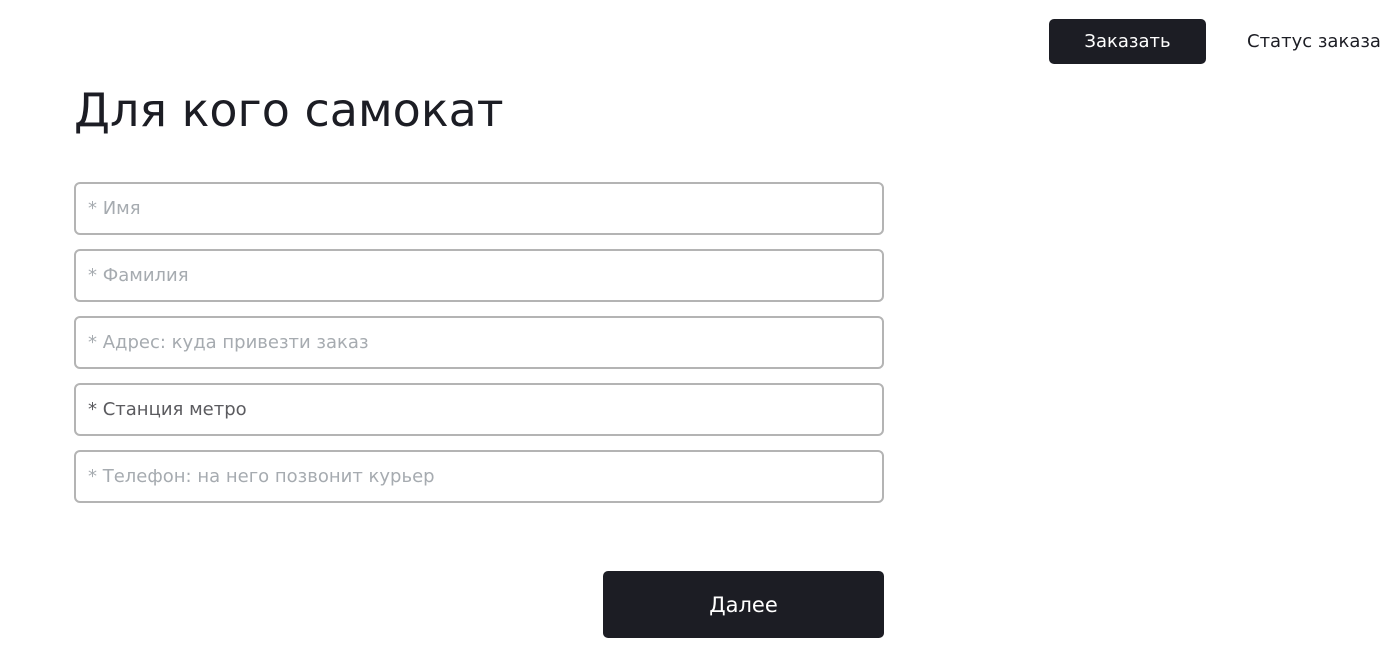 This screenshot has height=670, width=1385. Describe the element at coordinates (289, 110) in the screenshot. I see `page-title: Для кого самокат` at that location.